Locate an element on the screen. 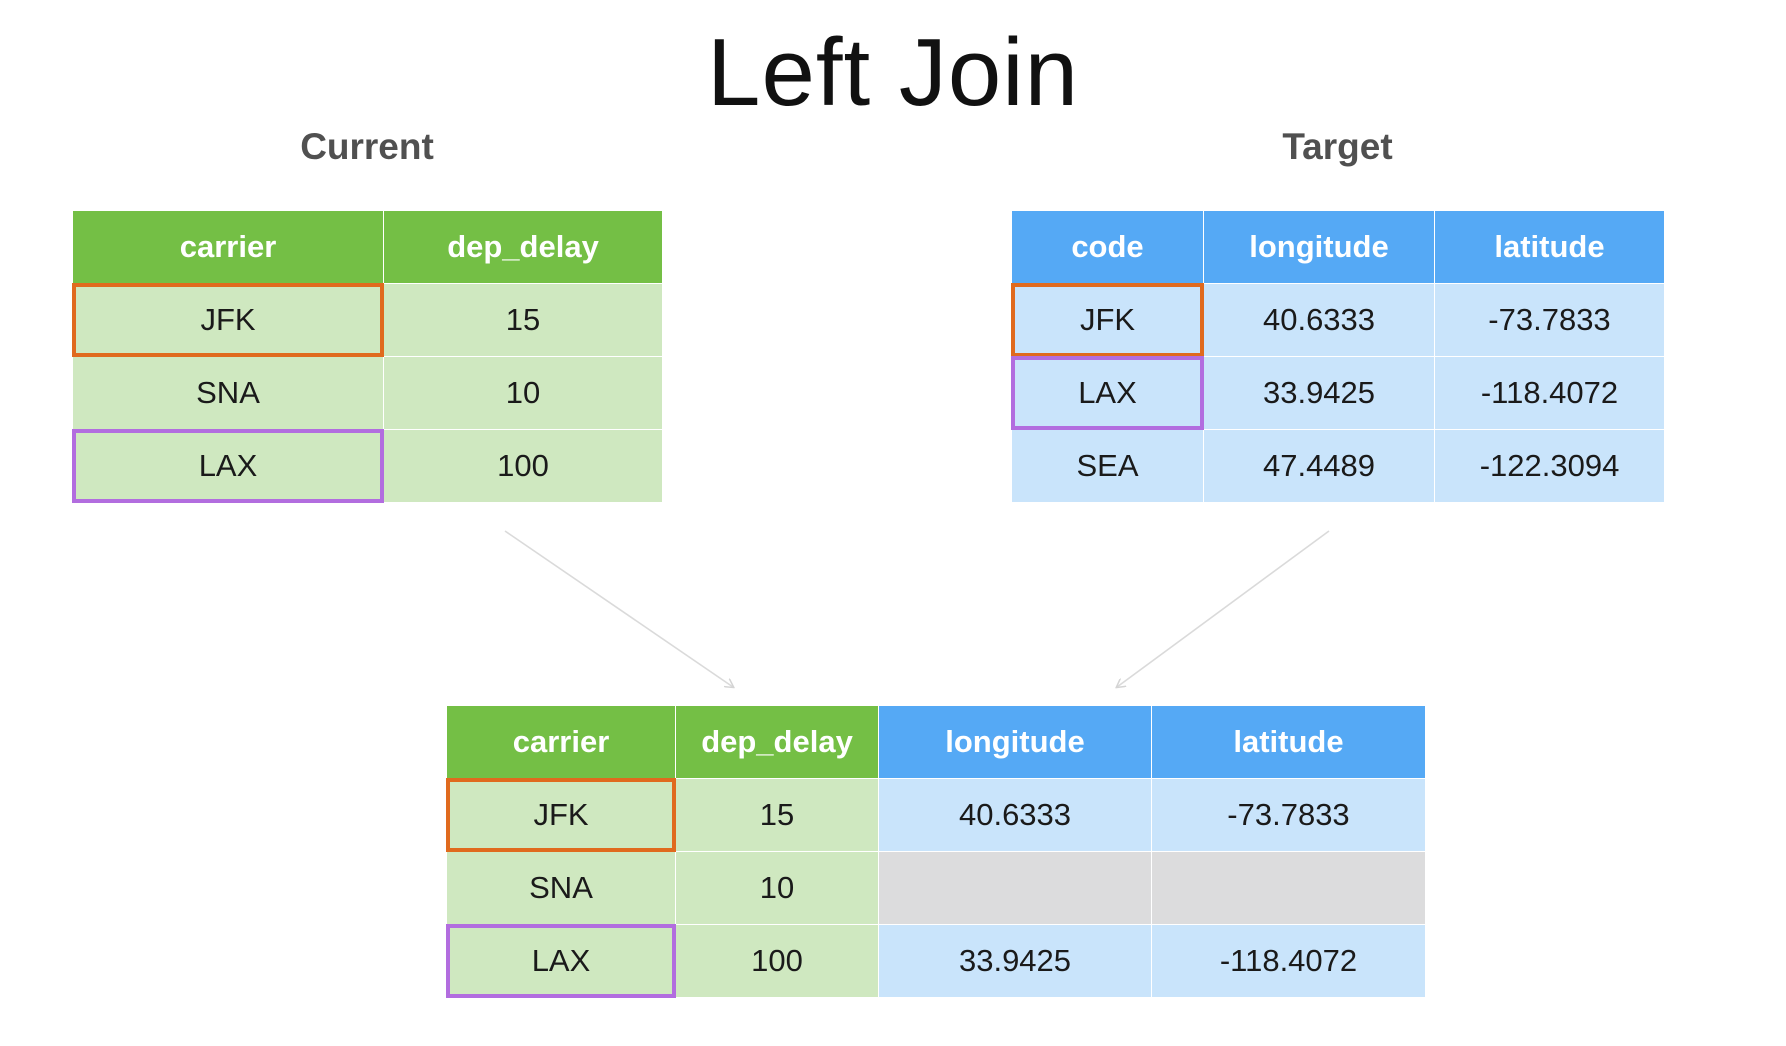 The image size is (1786, 1046). diagram-title: Left Join is located at coordinates (893, 72).